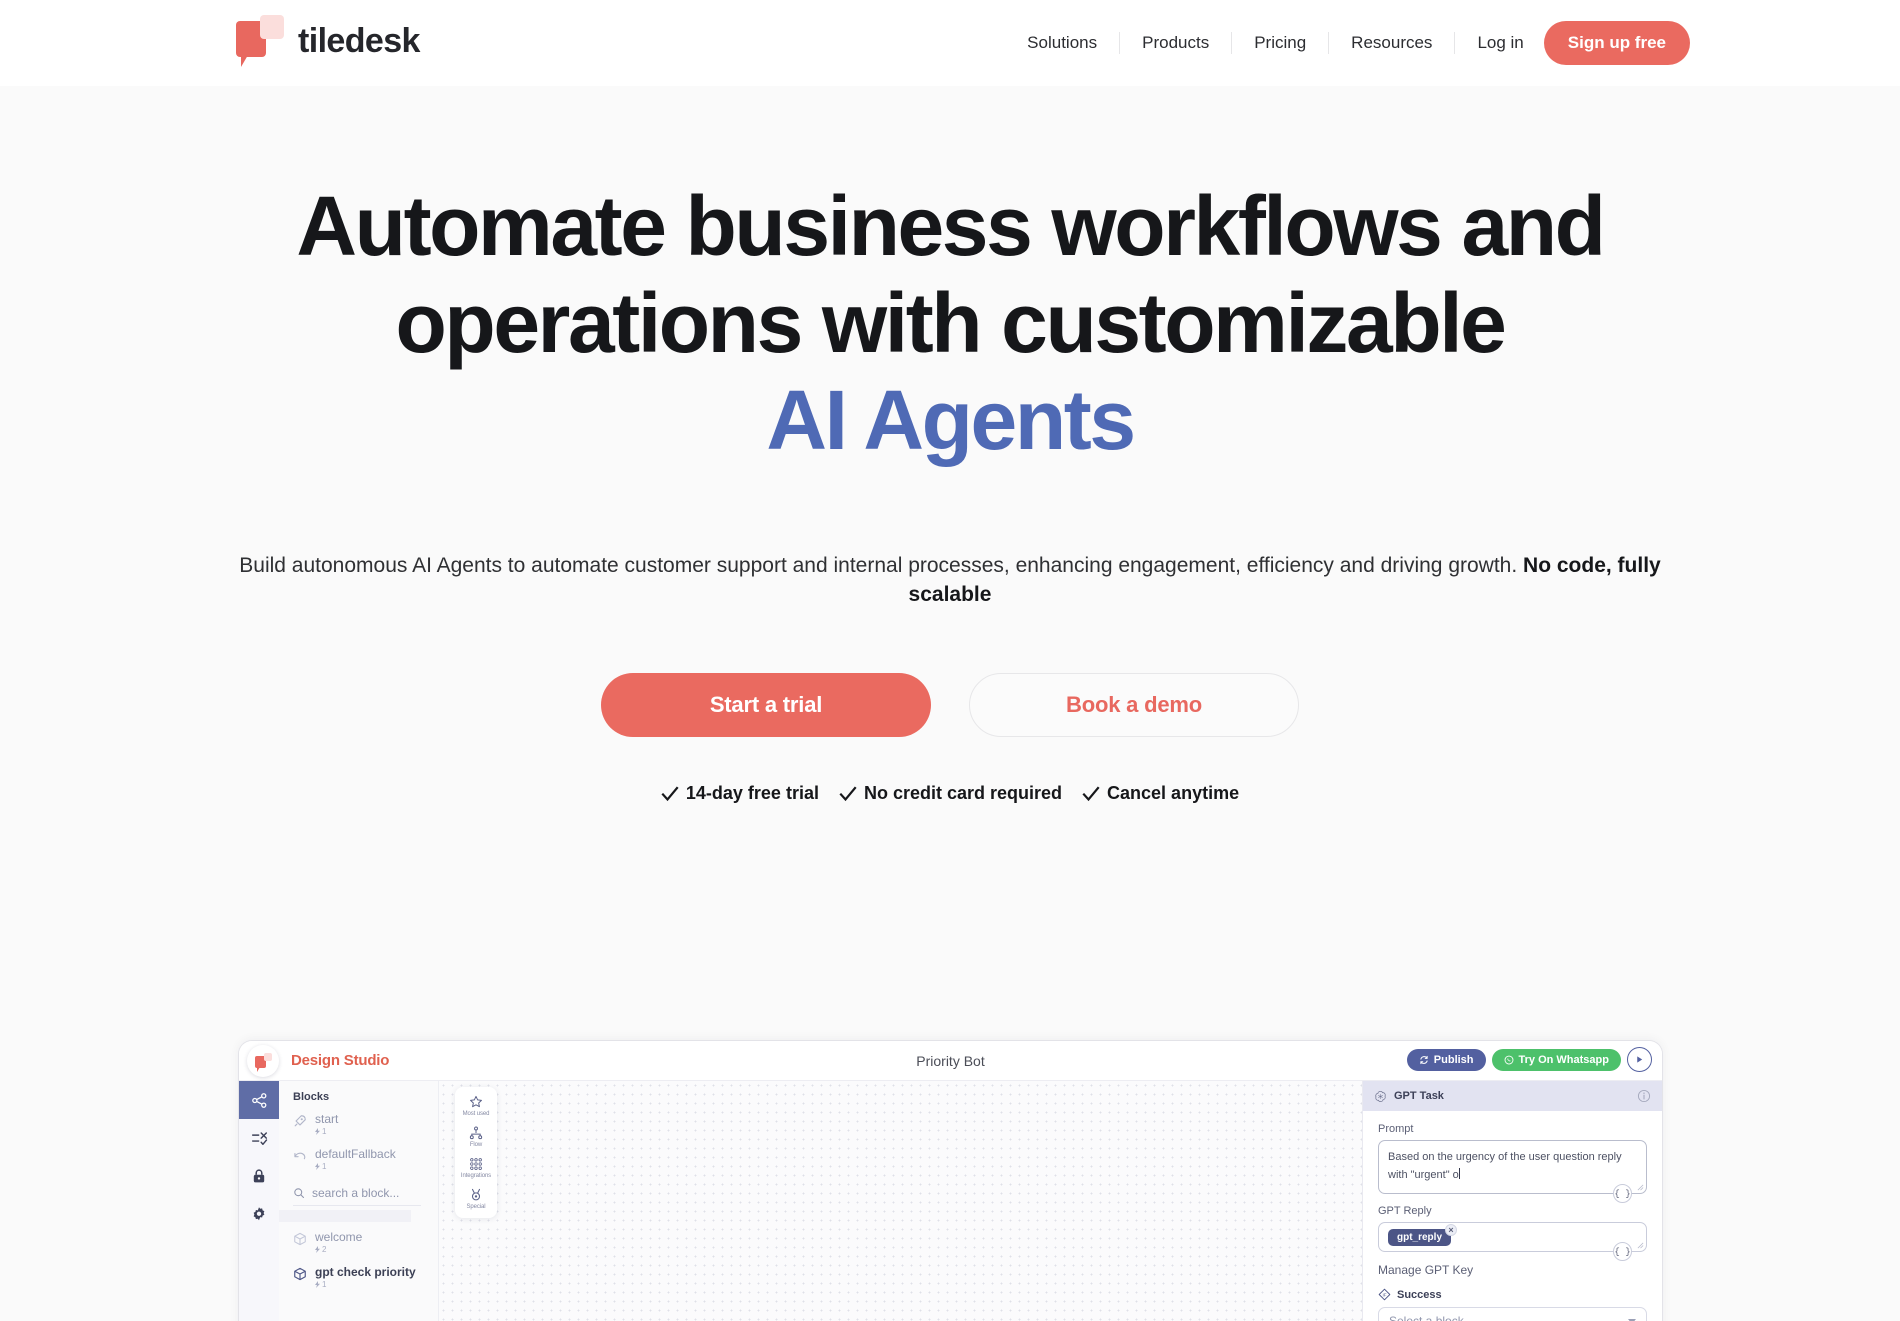 This screenshot has height=1321, width=1900. Describe the element at coordinates (1380, 1096) in the screenshot. I see `openai-icon` at that location.